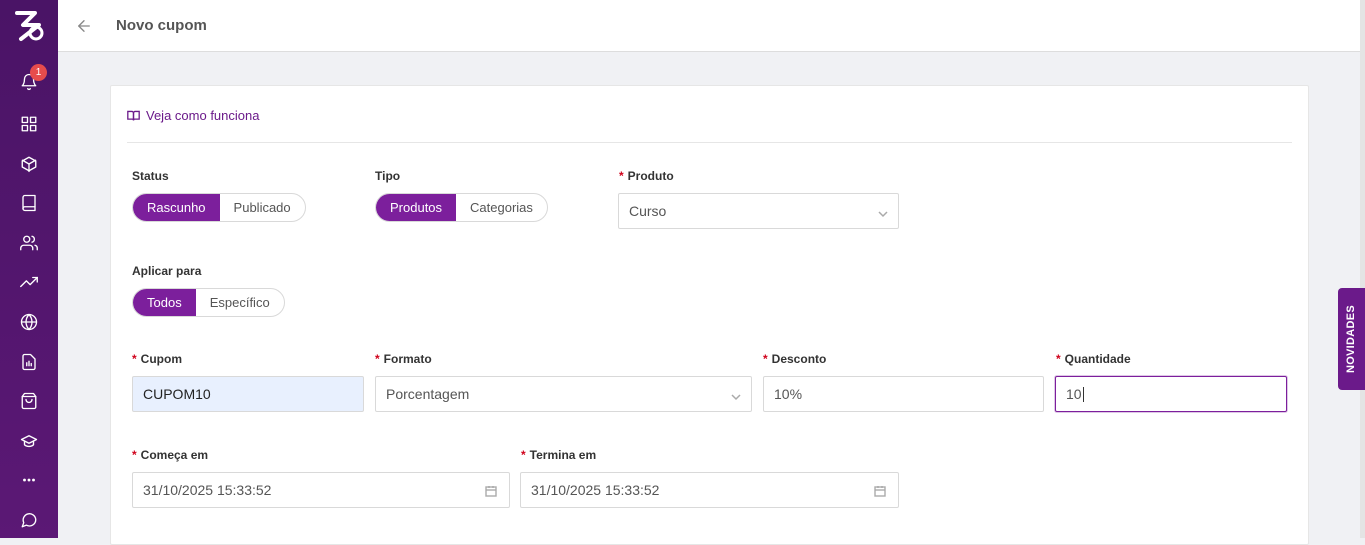  I want to click on more-icon, so click(29, 480).